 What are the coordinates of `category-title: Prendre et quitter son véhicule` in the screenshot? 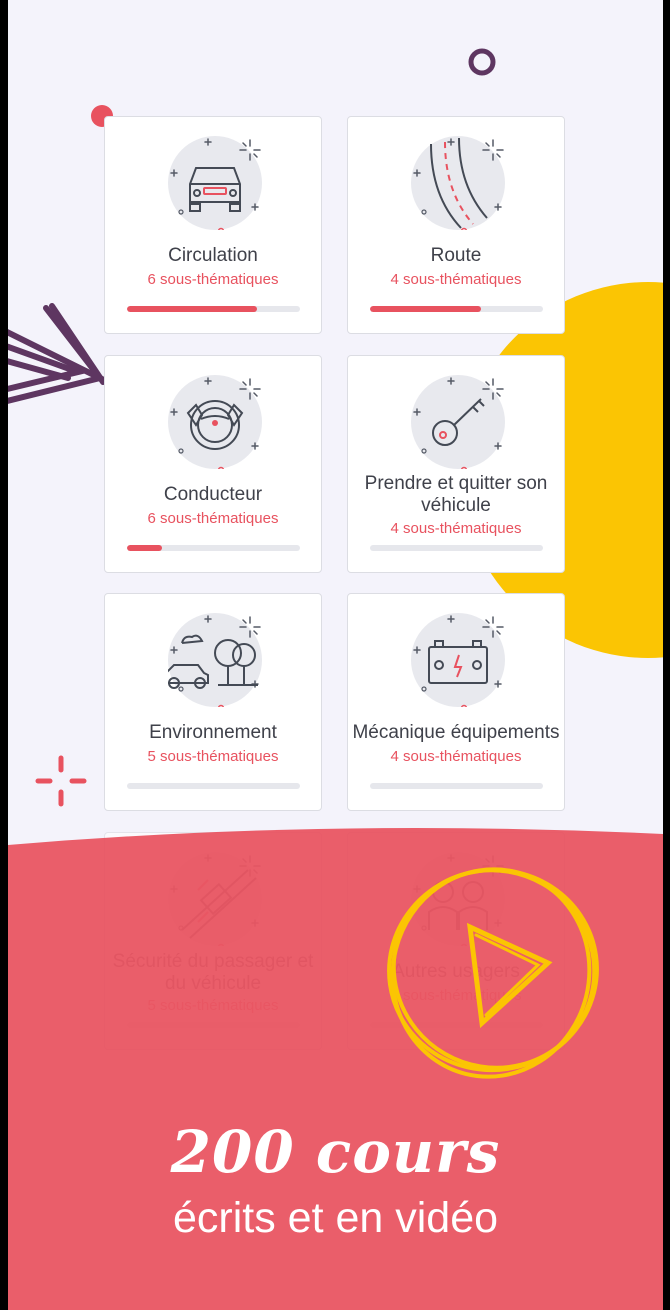 It's located at (456, 494).